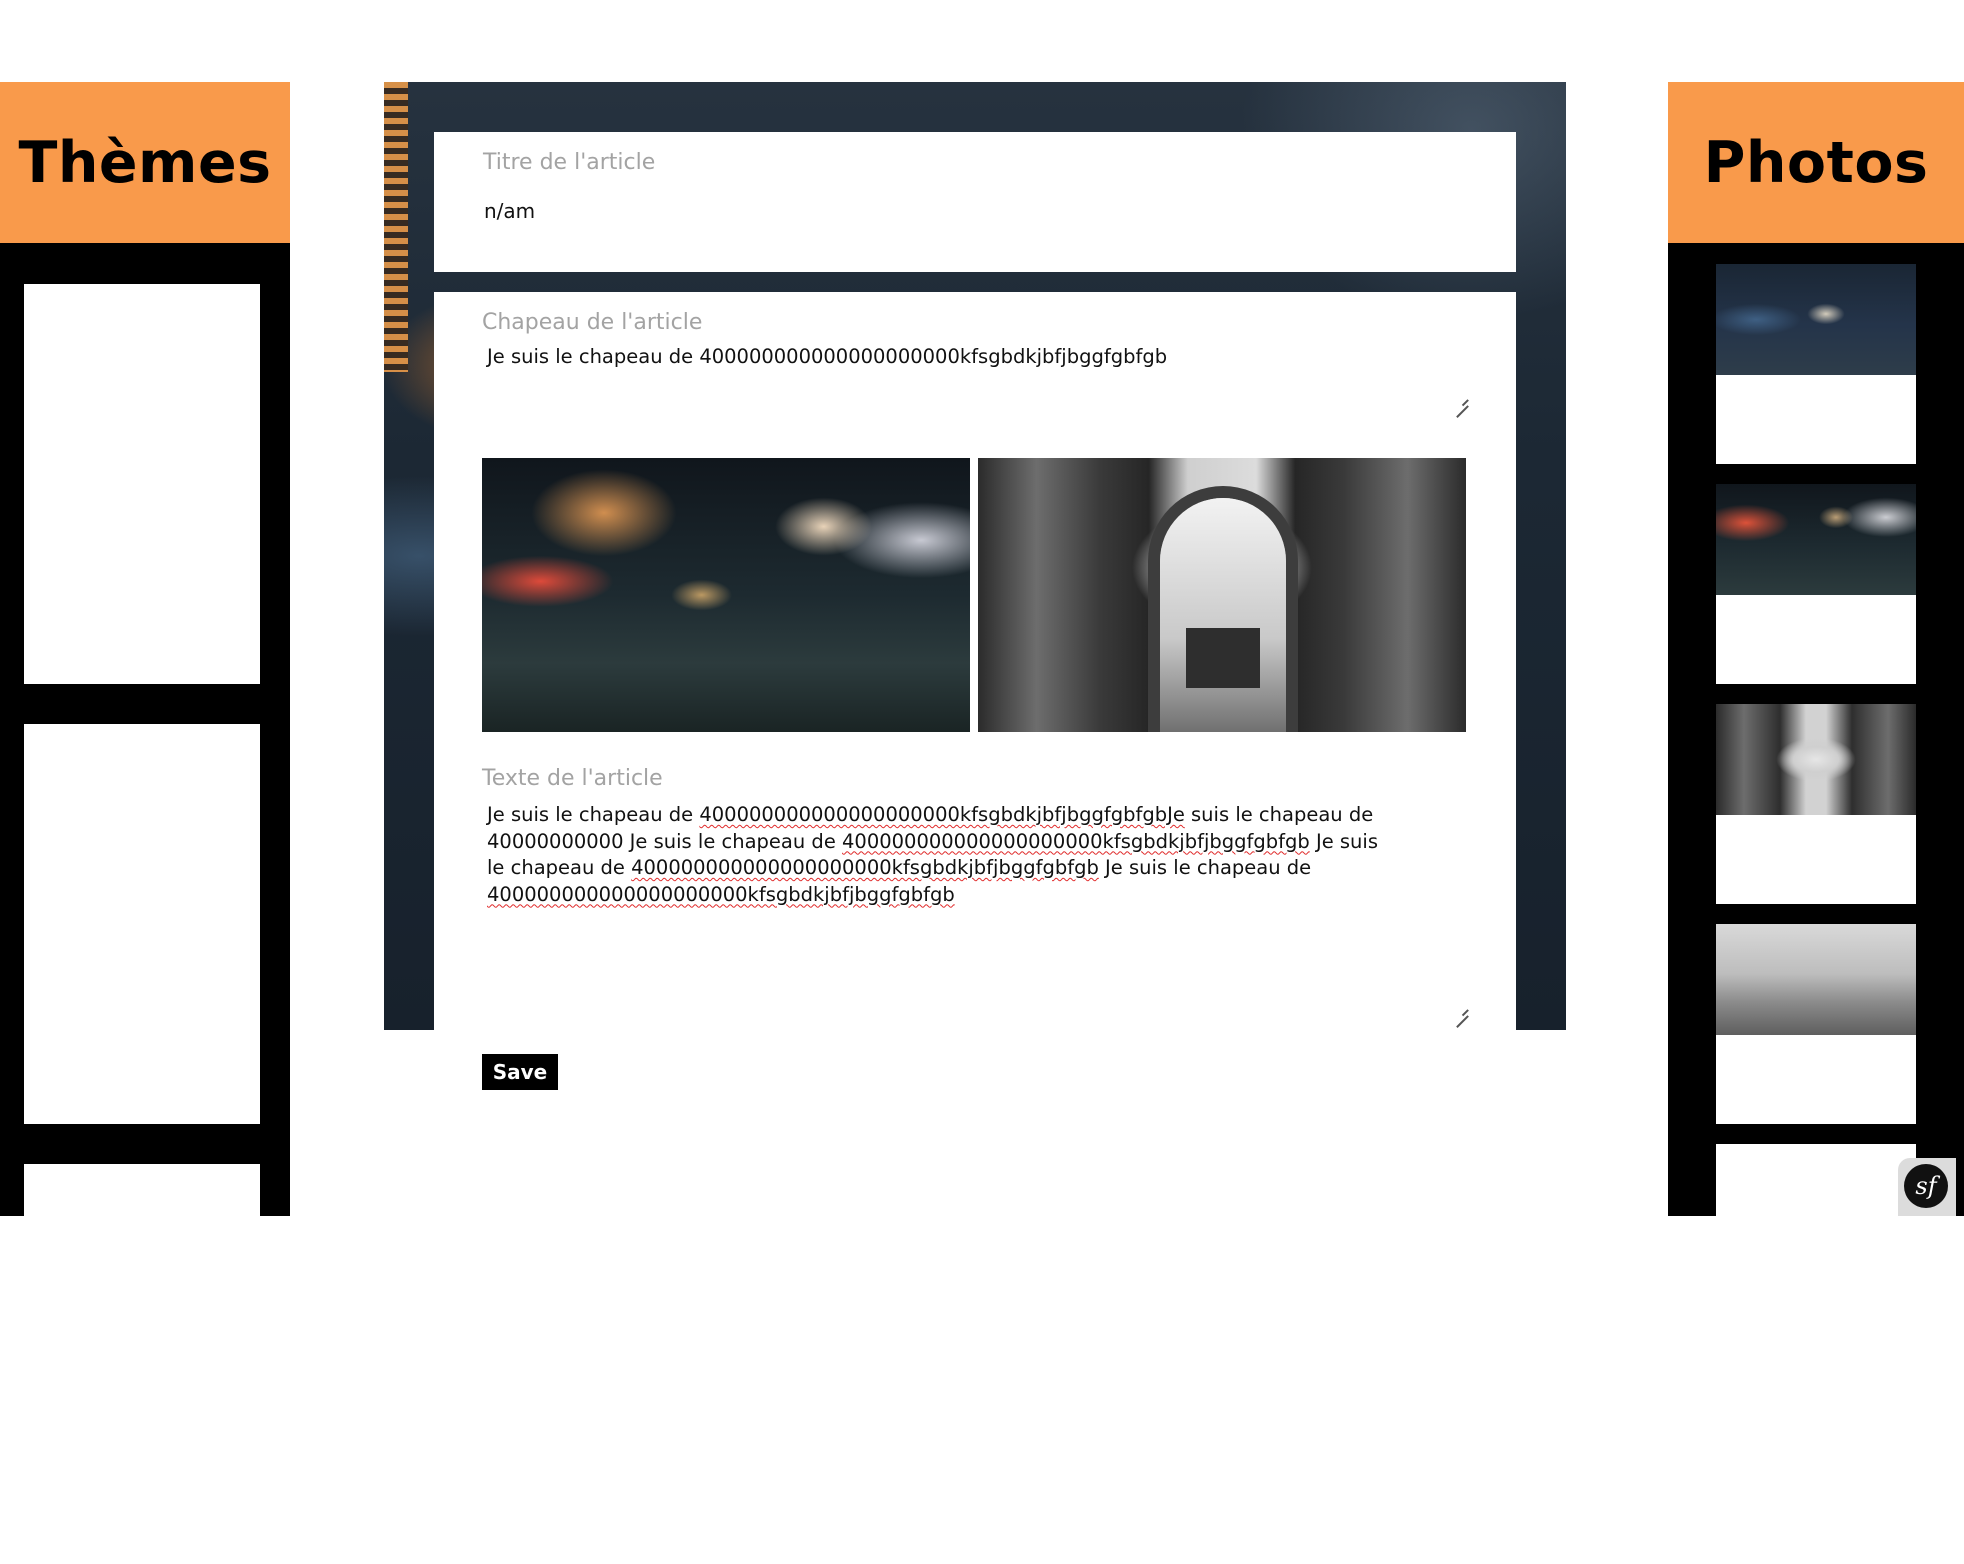 This screenshot has height=1564, width=1964. What do you see at coordinates (520, 1072) in the screenshot?
I see `save-button: Save` at bounding box center [520, 1072].